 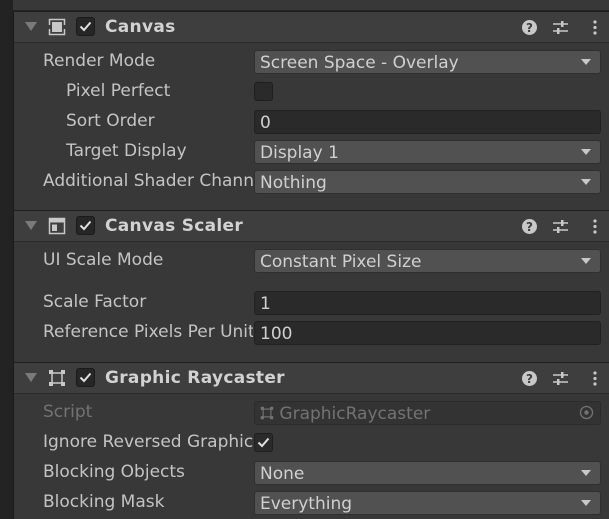 I want to click on graphic-raycaster-enabled-checkbox, so click(x=85, y=377).